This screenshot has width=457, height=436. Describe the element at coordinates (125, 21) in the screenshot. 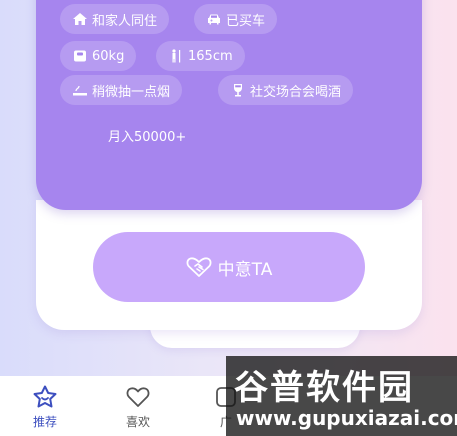

I see `tag-label: 和家人同住` at that location.